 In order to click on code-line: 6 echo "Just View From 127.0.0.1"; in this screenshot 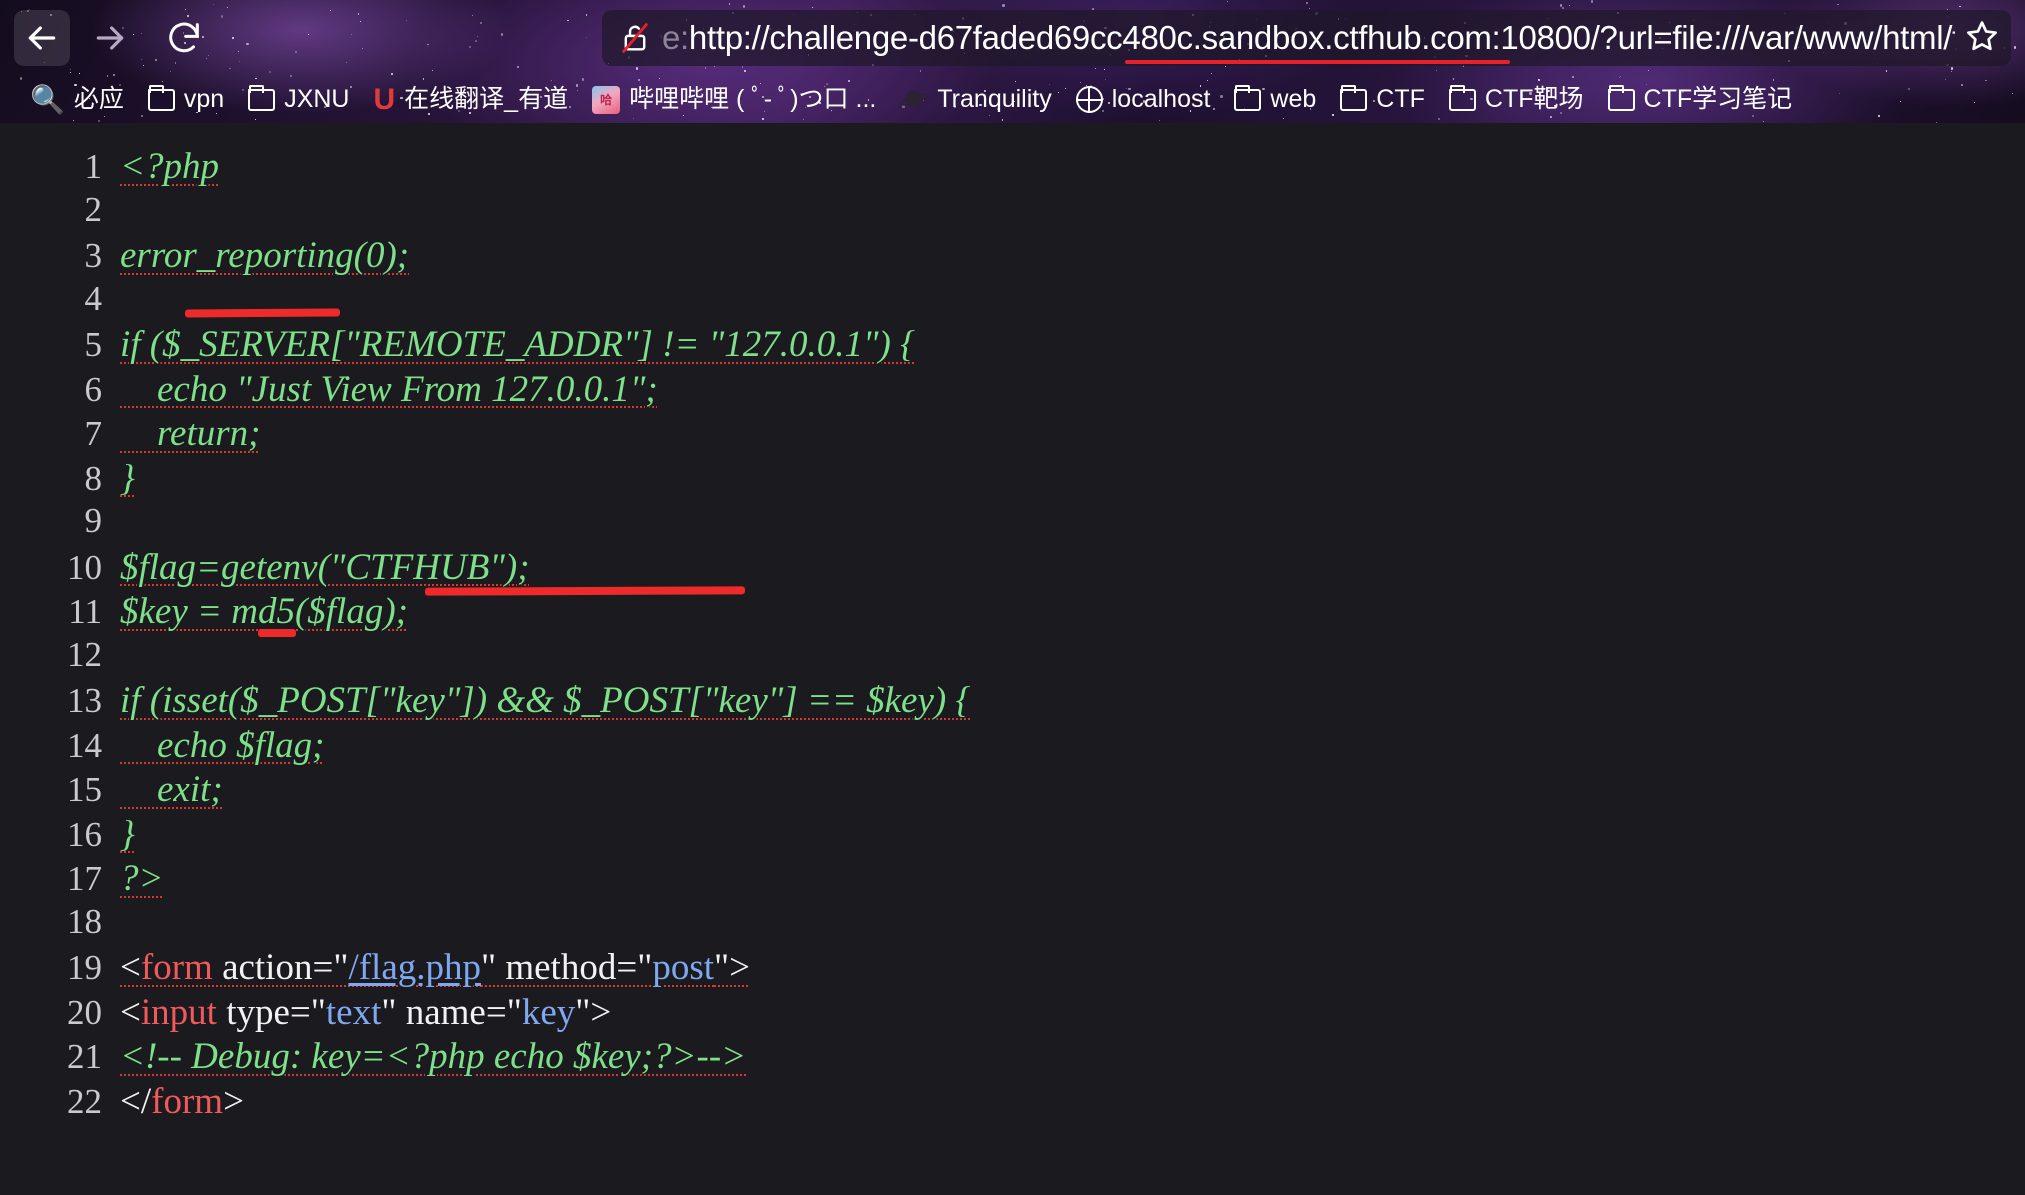, I will do `click(1012, 390)`.